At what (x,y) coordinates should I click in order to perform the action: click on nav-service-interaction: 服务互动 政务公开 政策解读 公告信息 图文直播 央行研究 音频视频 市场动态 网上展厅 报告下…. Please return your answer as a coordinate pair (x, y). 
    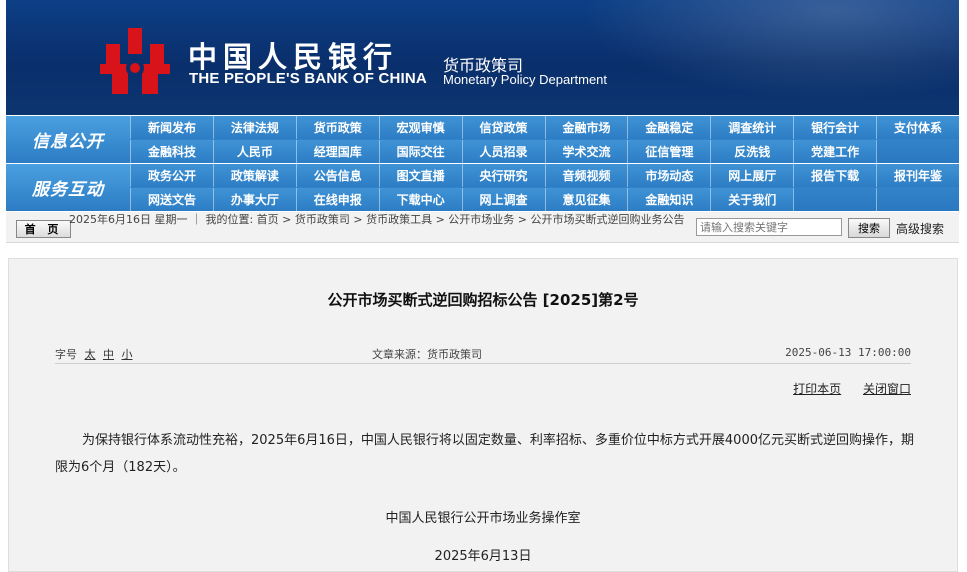
    Looking at the image, I should click on (482, 187).